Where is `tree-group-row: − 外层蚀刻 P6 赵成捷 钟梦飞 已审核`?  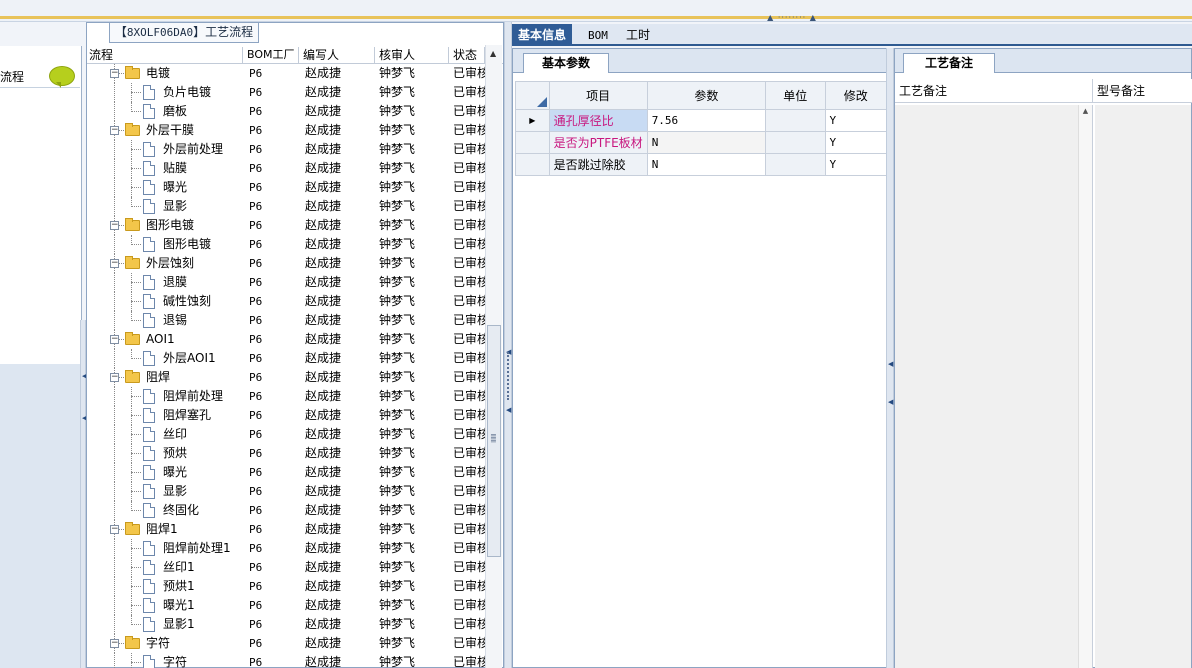
tree-group-row: − 外层蚀刻 P6 赵成捷 钟梦飞 已审核 is located at coordinates (295, 263).